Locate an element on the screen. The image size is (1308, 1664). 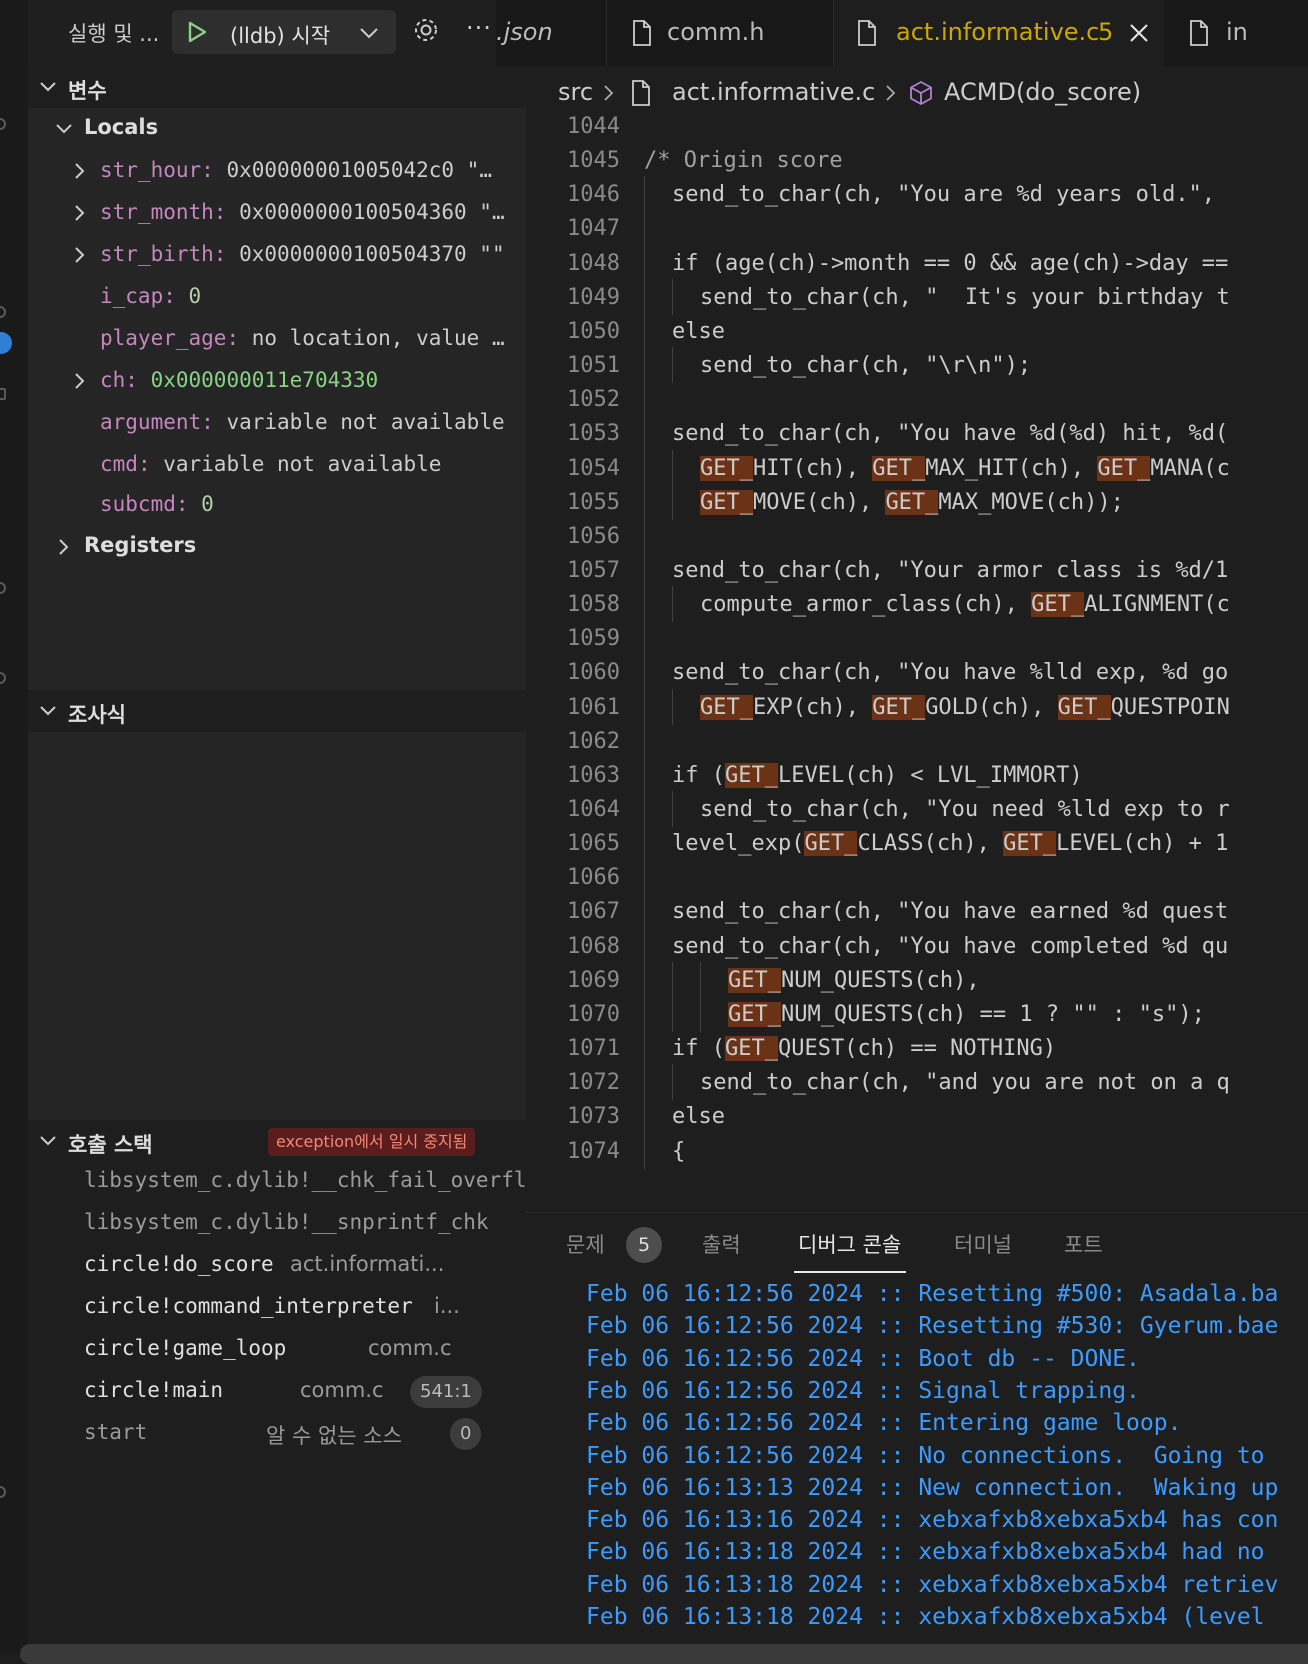
horizontal-scrollbar is located at coordinates (664, 1654).